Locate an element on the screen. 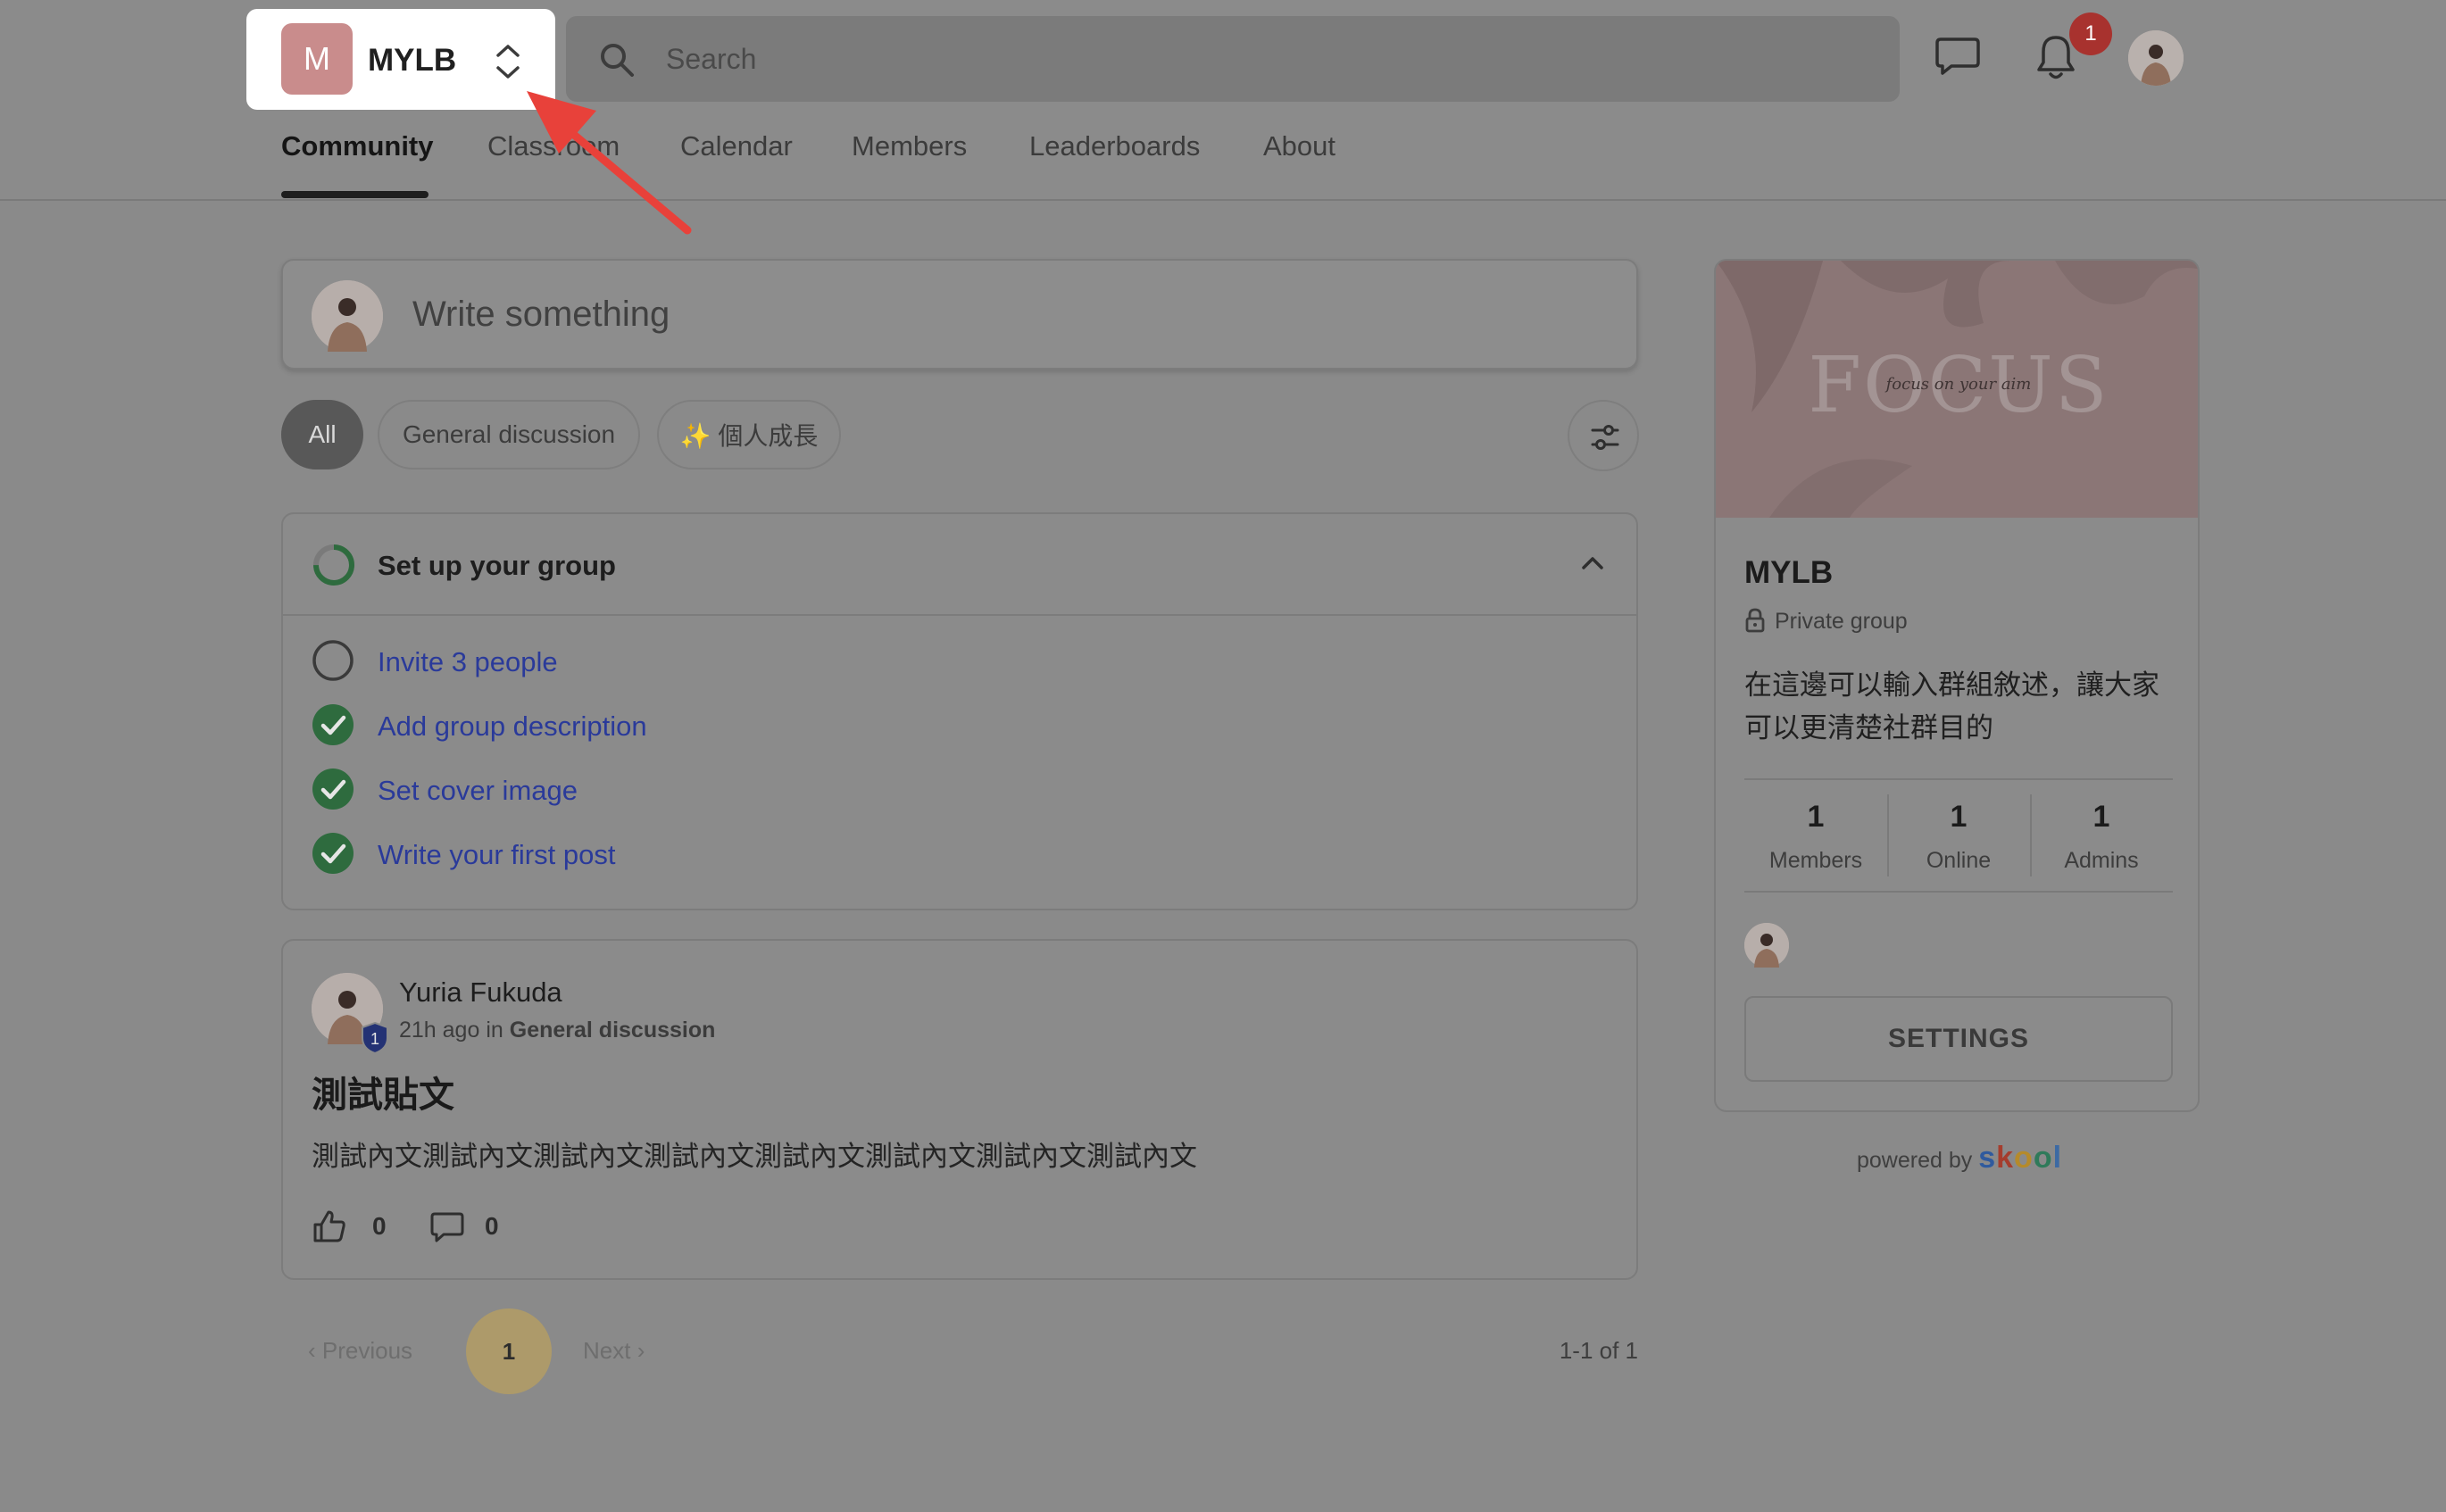 This screenshot has width=2446, height=1512. task-label: Set cover image is located at coordinates (478, 791).